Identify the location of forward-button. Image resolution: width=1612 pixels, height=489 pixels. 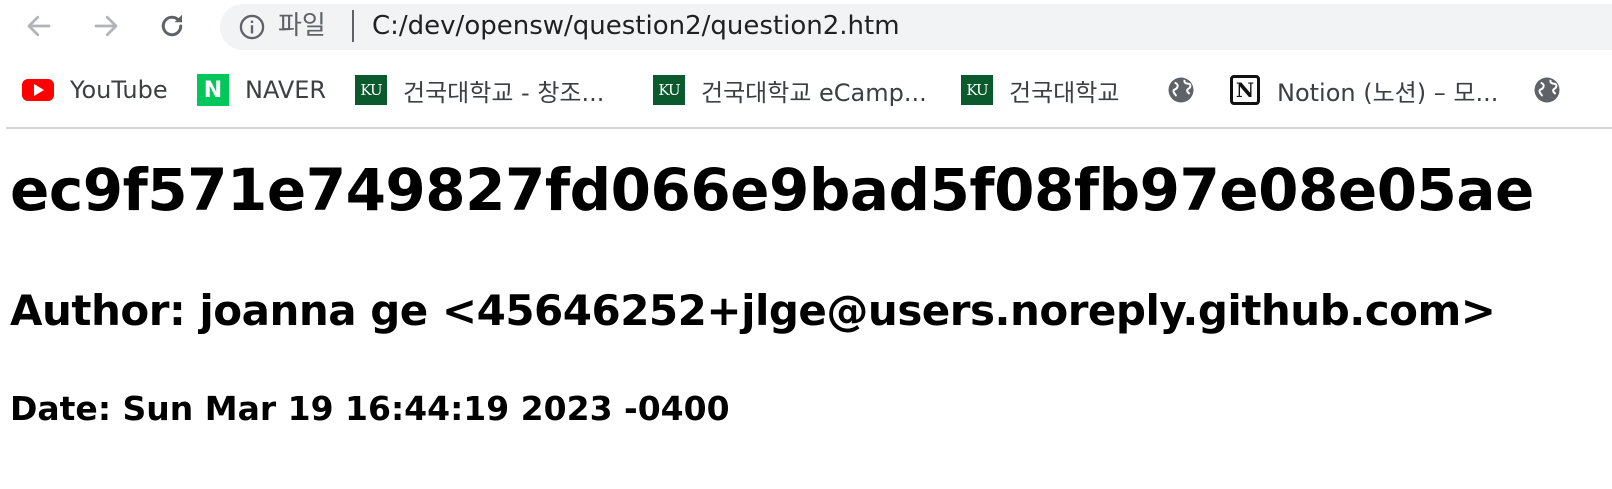
(106, 26).